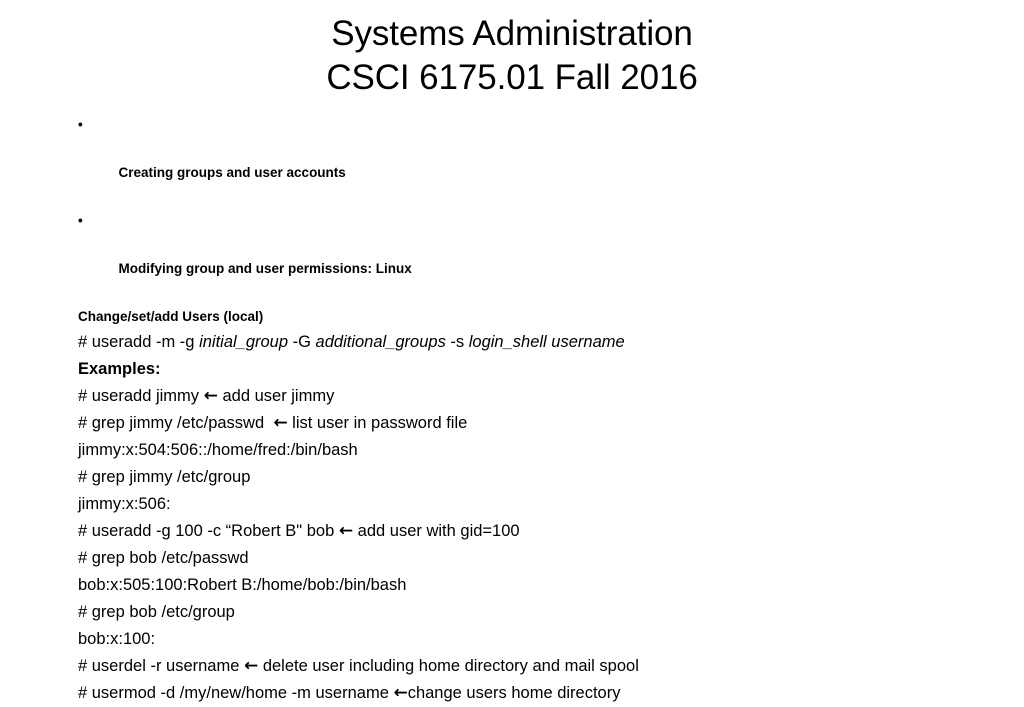  What do you see at coordinates (512, 639) in the screenshot?
I see `example-line: bob:x:100:` at bounding box center [512, 639].